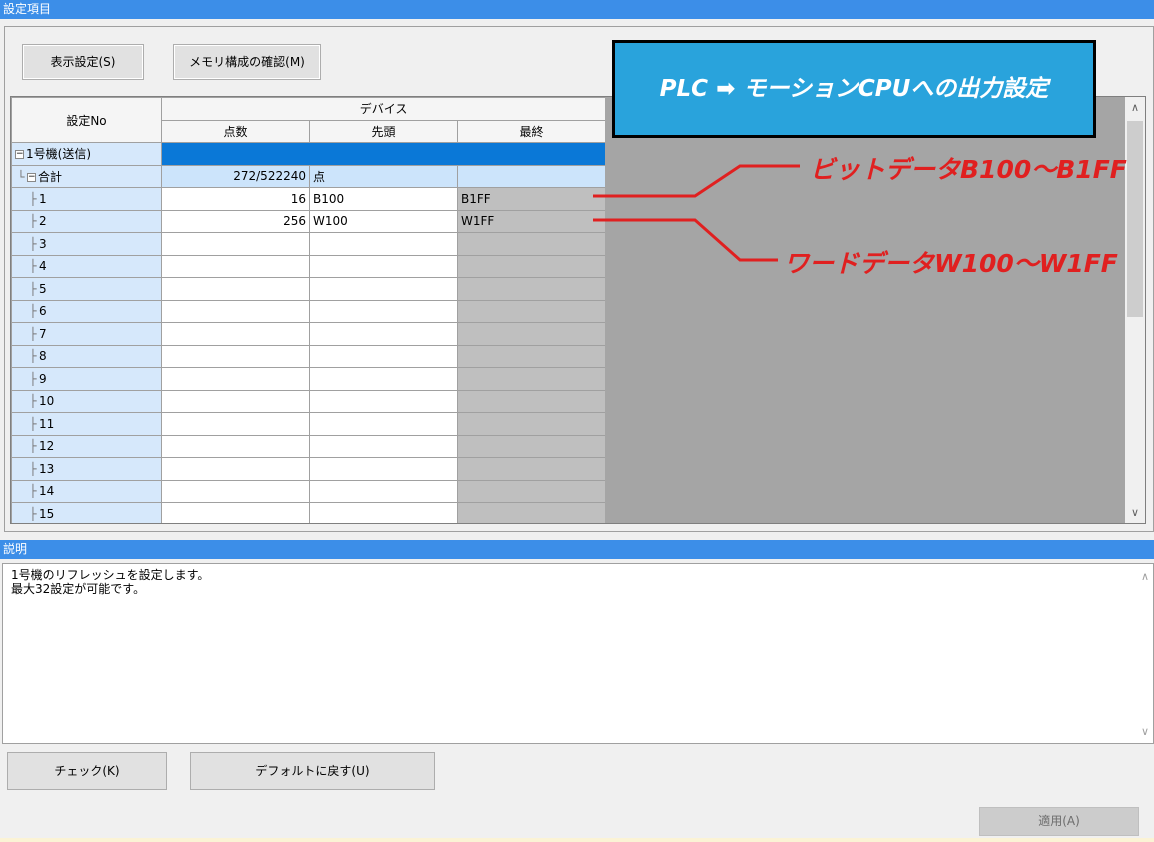 The width and height of the screenshot is (1154, 842). Describe the element at coordinates (1145, 577) in the screenshot. I see `desc-scroll-up-icon: ∧` at that location.